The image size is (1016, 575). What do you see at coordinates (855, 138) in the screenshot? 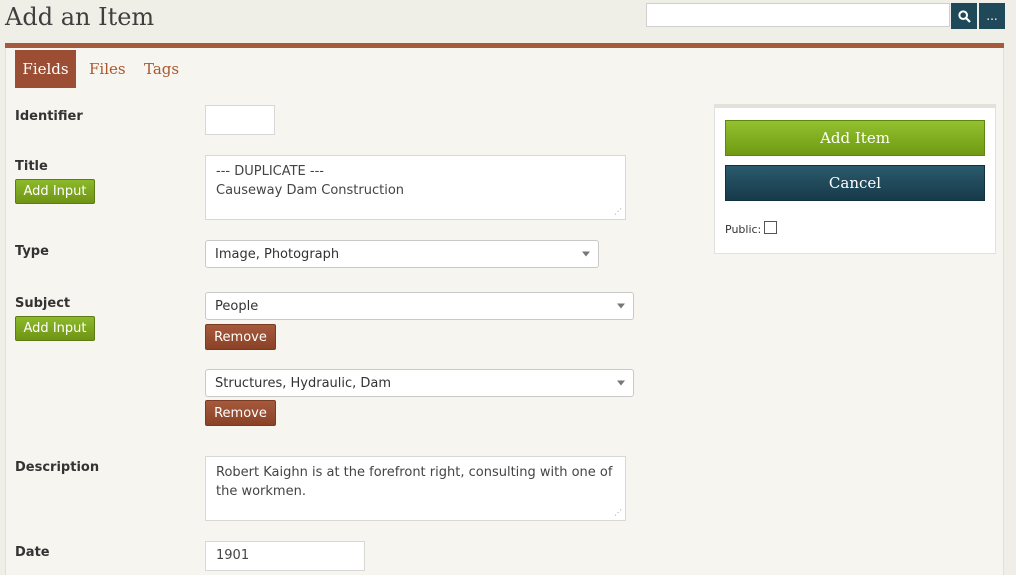
I see `add-item-button: Add Item` at bounding box center [855, 138].